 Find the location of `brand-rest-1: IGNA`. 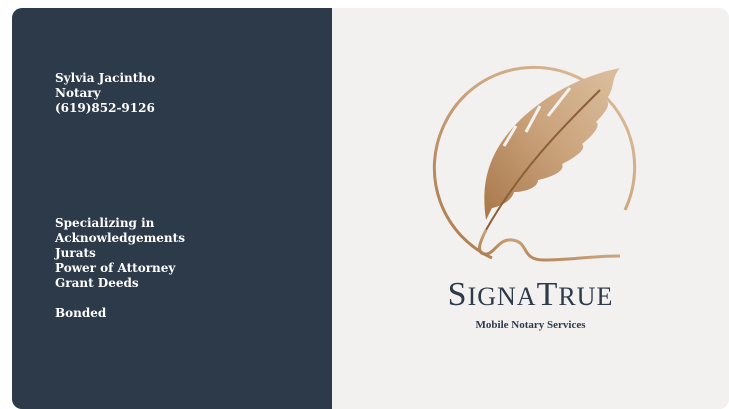

brand-rest-1: IGNA is located at coordinates (502, 296).